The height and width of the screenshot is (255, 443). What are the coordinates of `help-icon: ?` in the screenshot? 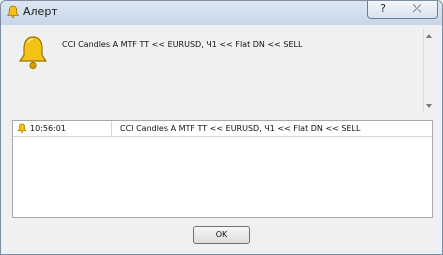 It's located at (383, 8).